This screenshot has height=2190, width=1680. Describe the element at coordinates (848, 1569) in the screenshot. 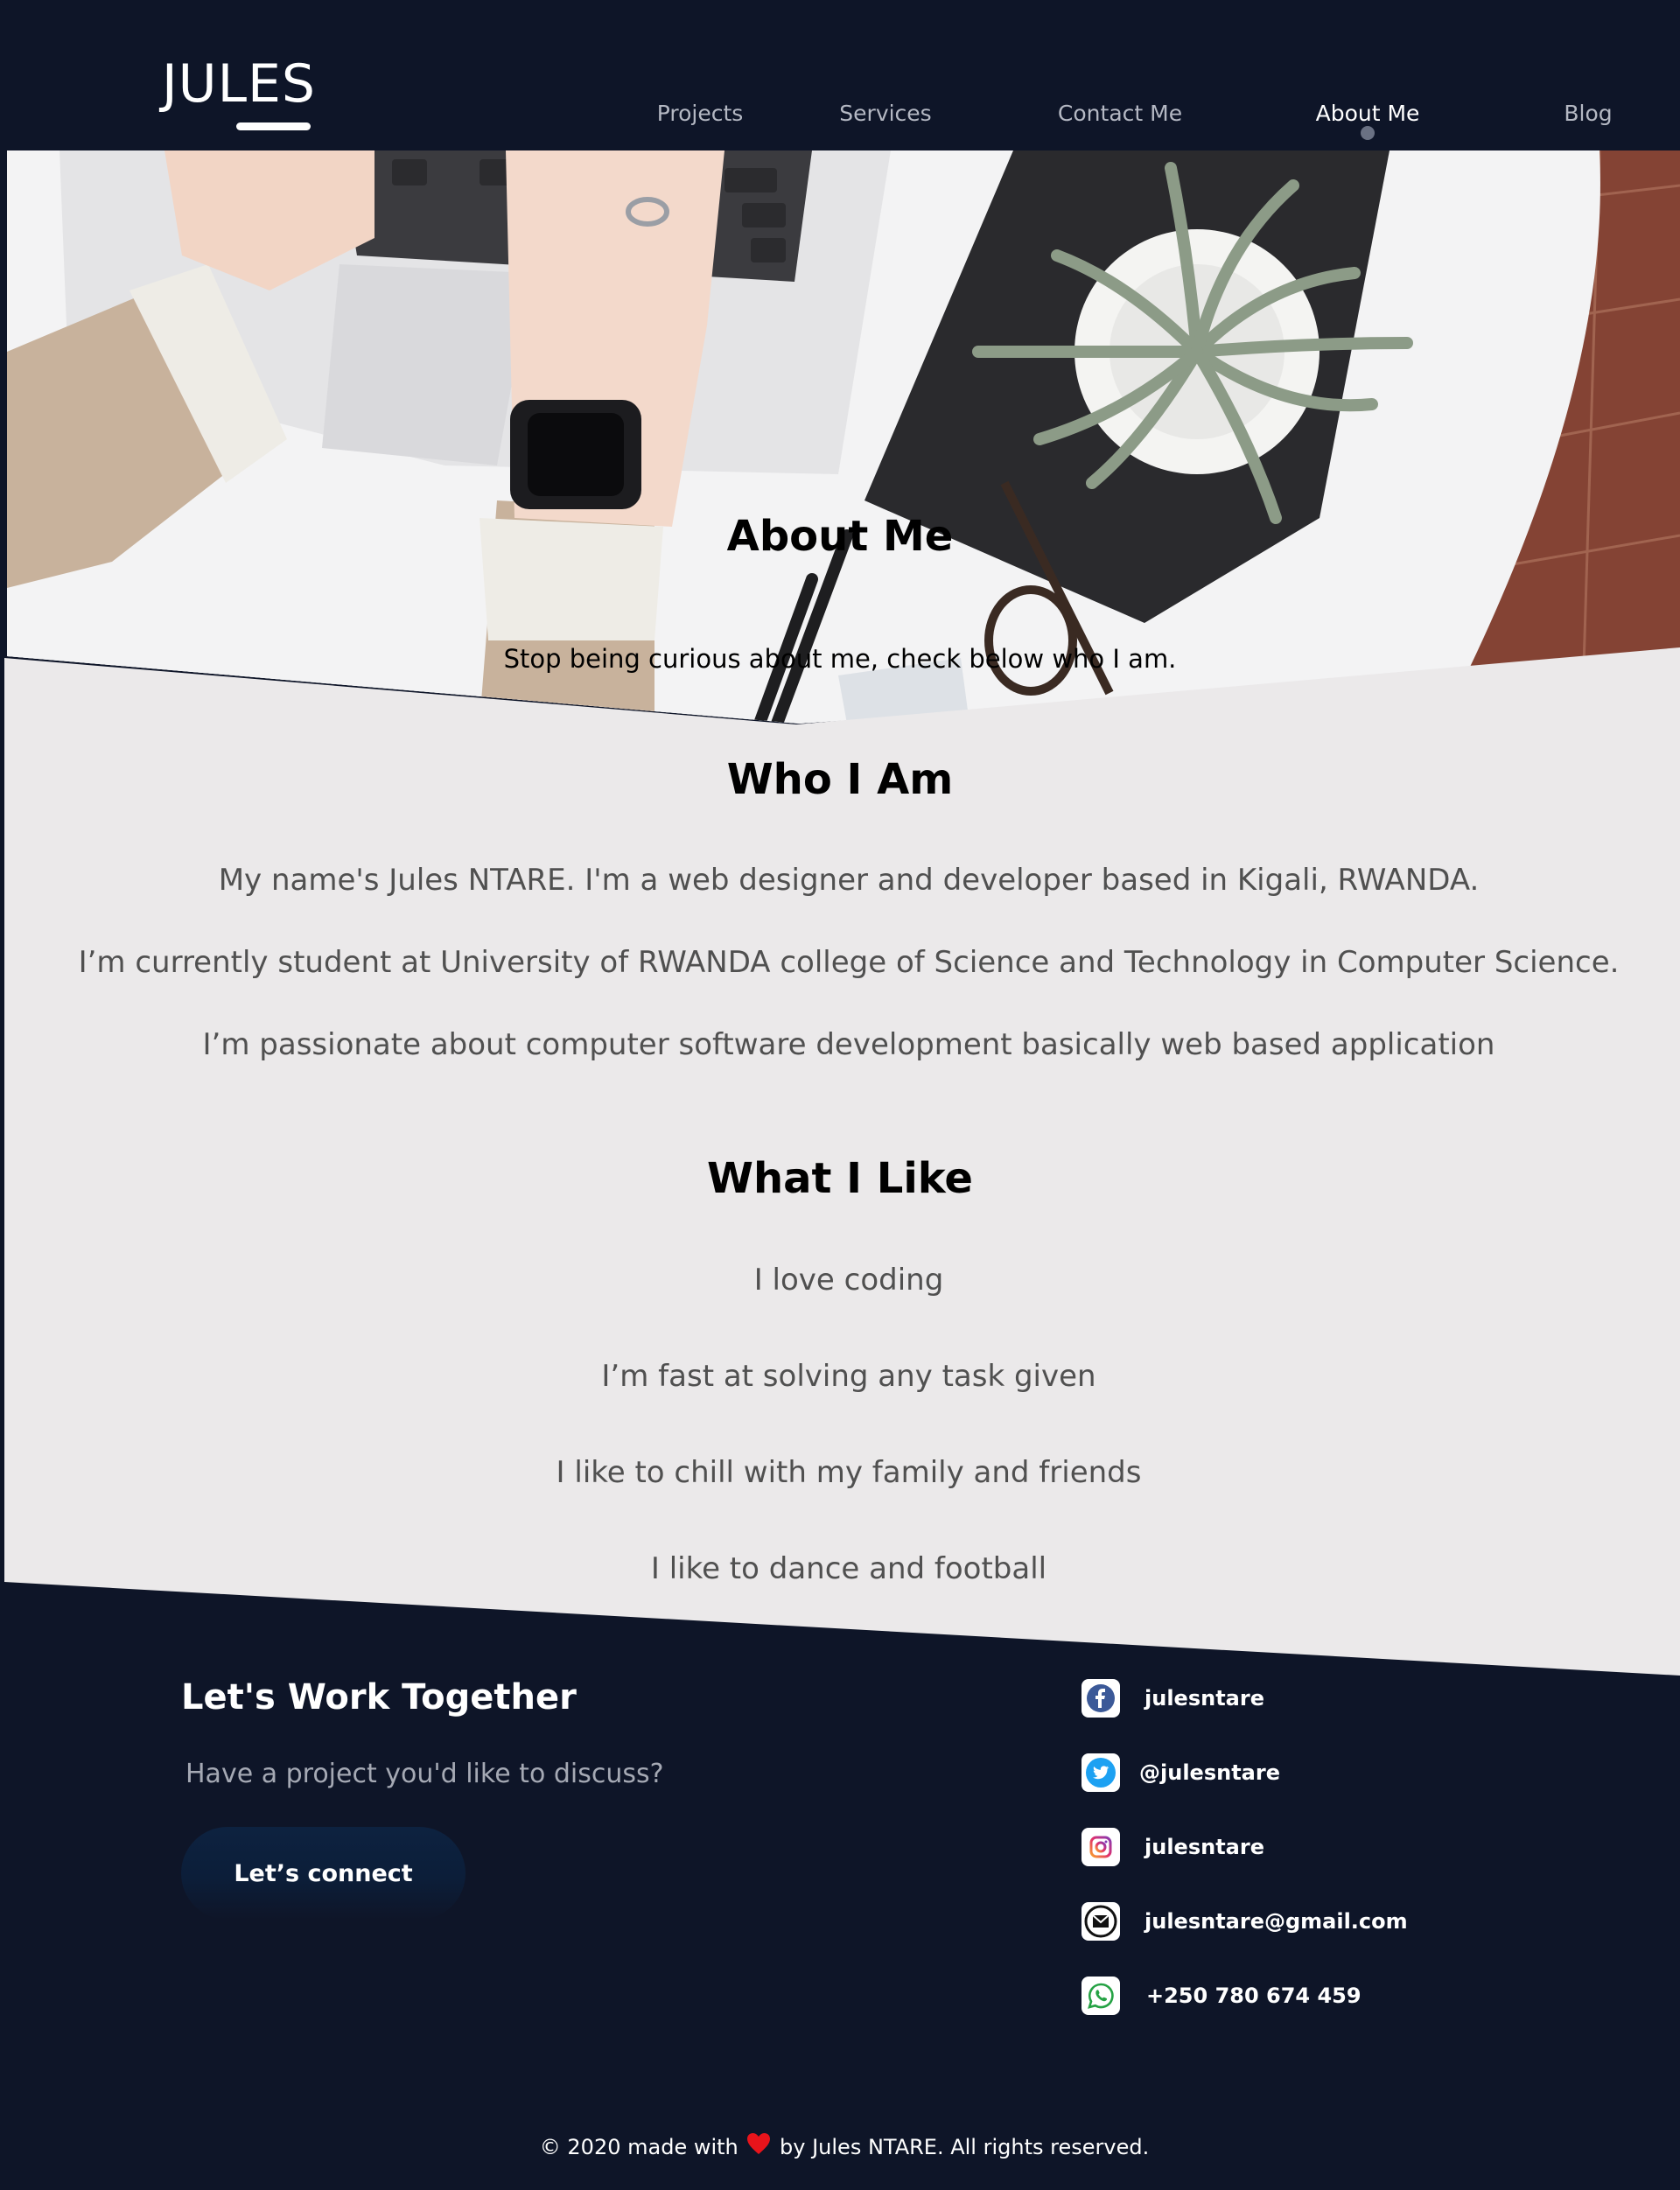

I see `like-item: I like to dance and football` at that location.